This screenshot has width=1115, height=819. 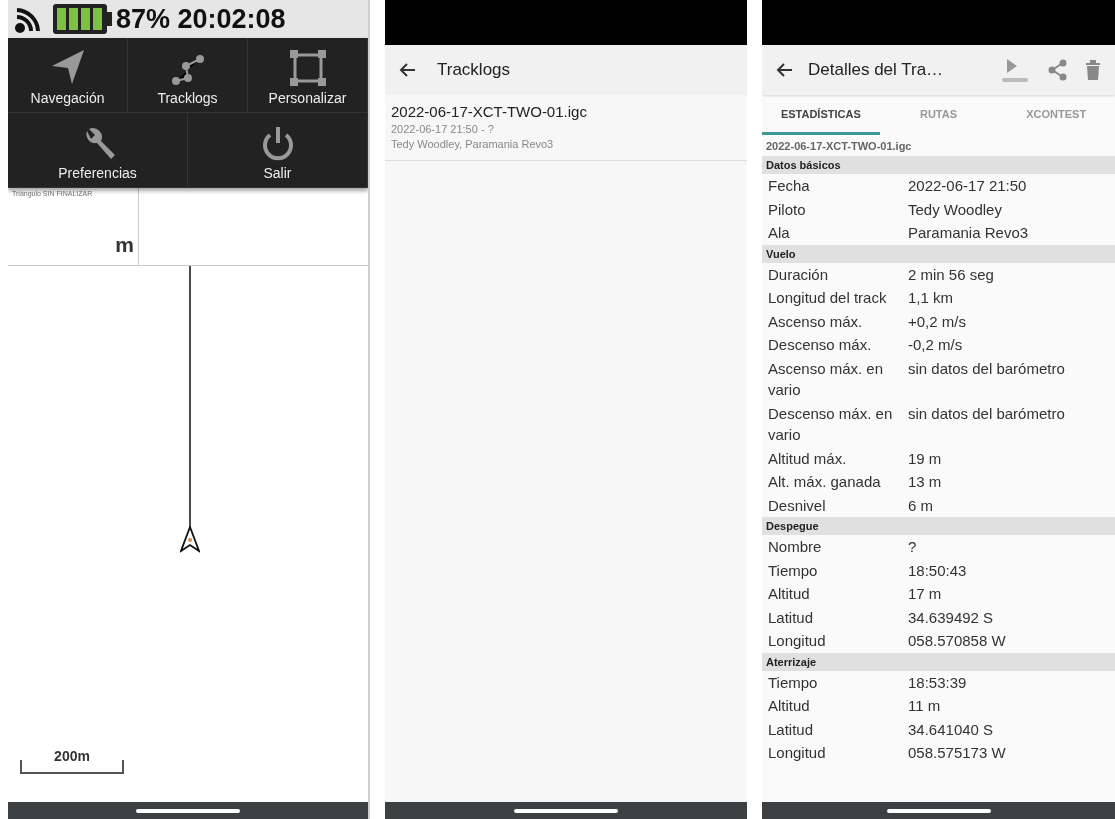 What do you see at coordinates (190, 539) in the screenshot?
I see `glider-position-icon` at bounding box center [190, 539].